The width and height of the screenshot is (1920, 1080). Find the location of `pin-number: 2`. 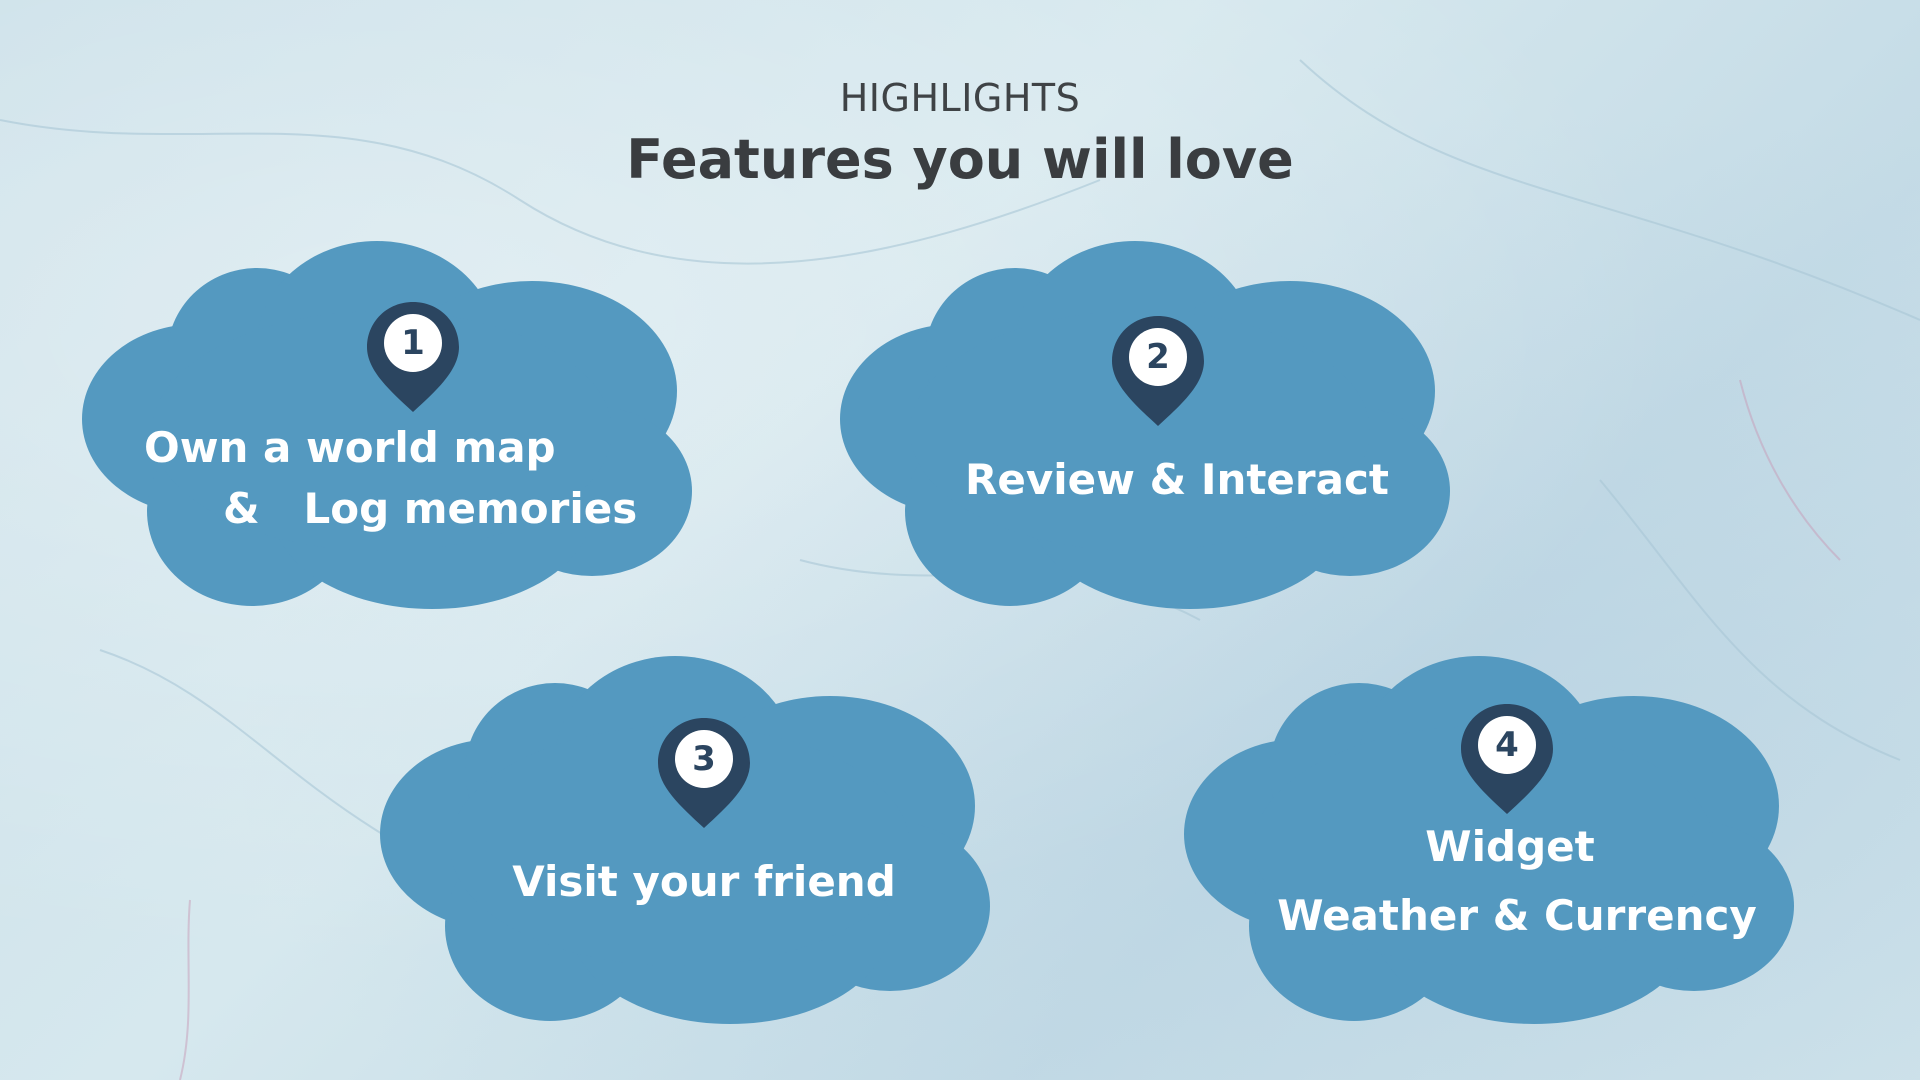

pin-number: 2 is located at coordinates (1158, 357).